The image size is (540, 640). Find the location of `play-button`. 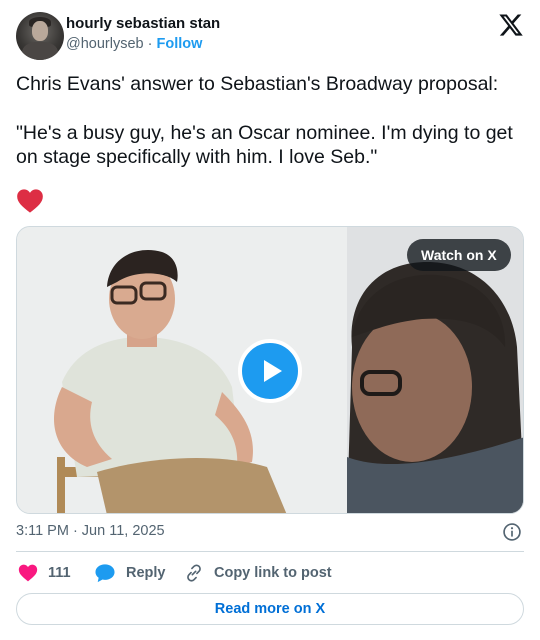

play-button is located at coordinates (270, 371).